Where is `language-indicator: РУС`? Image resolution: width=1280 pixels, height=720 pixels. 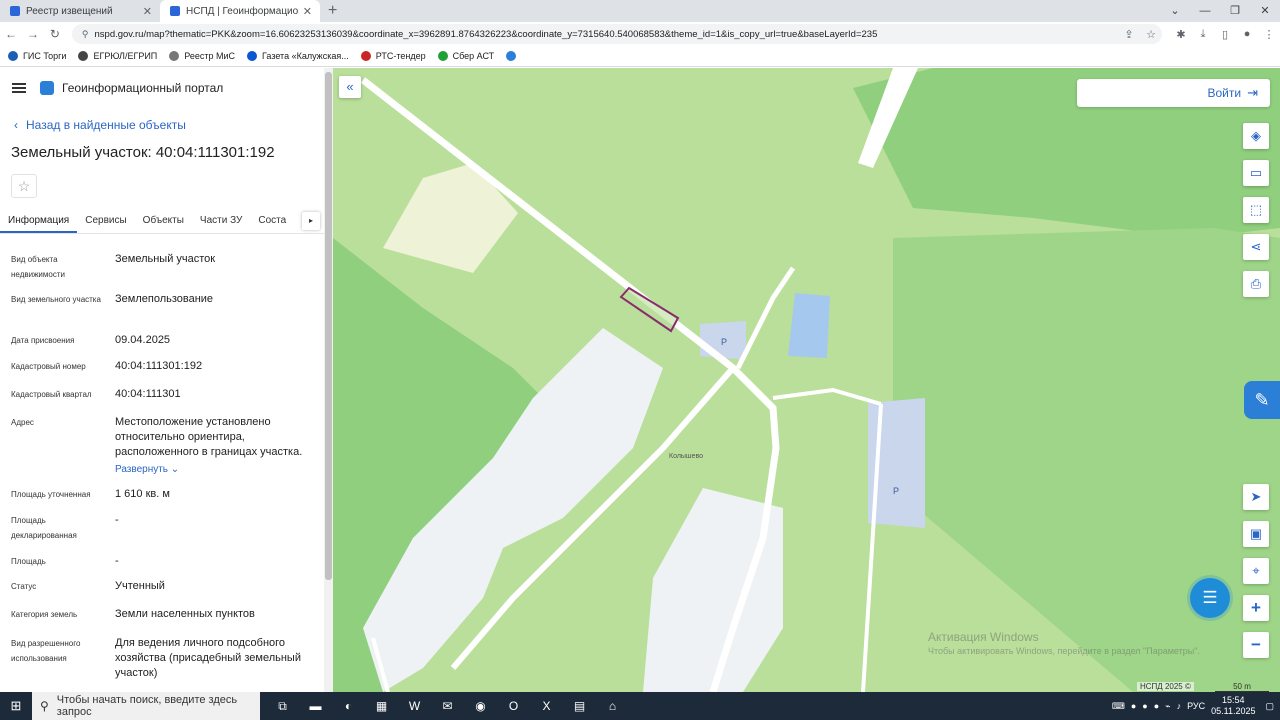
language-indicator: РУС is located at coordinates (1196, 706).